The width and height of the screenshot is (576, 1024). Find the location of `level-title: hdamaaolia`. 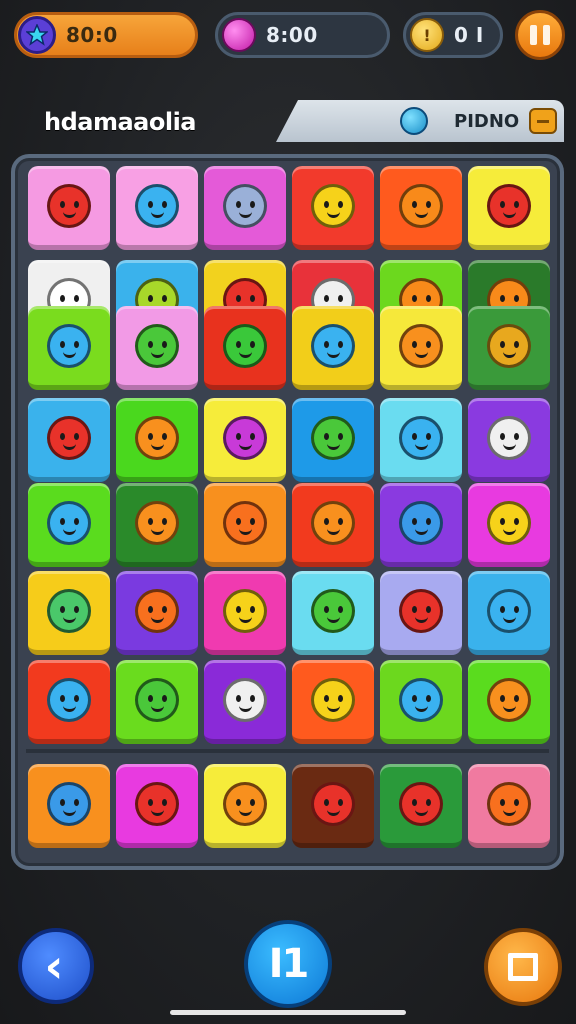

level-title: hdamaaolia is located at coordinates (120, 122).